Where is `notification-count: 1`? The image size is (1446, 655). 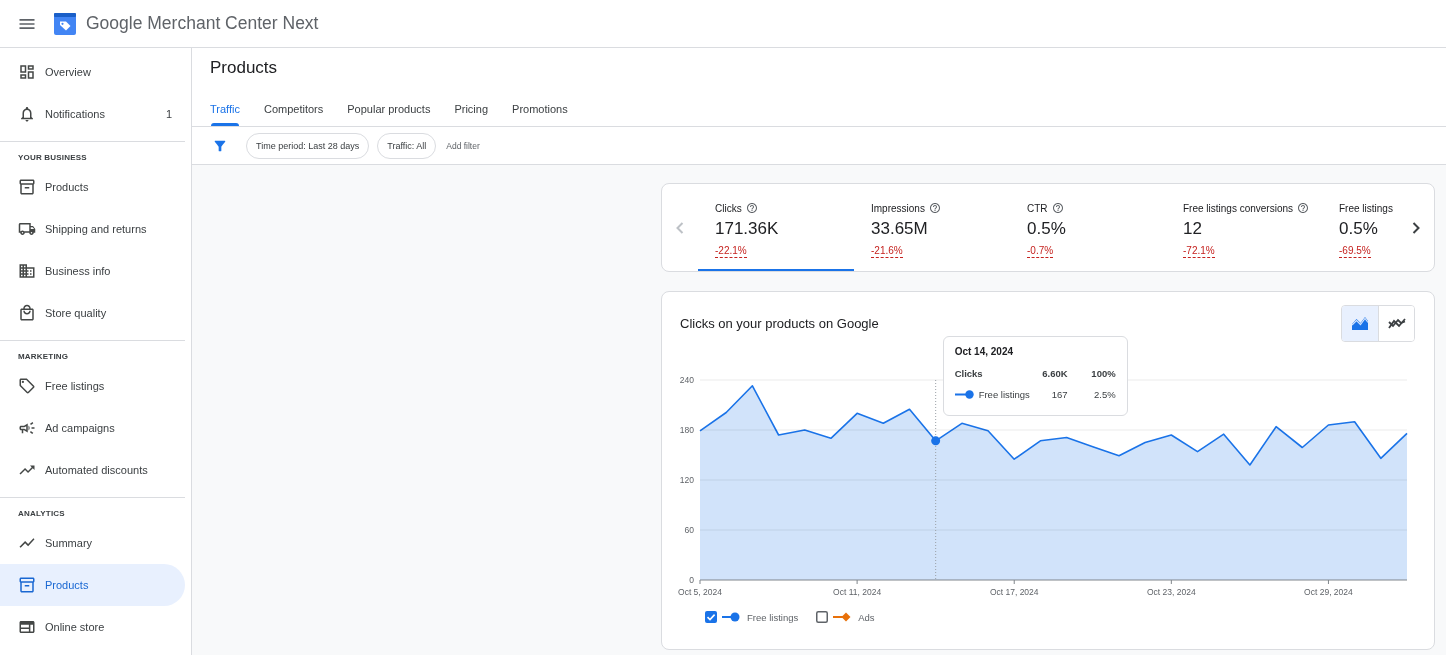 notification-count: 1 is located at coordinates (168, 114).